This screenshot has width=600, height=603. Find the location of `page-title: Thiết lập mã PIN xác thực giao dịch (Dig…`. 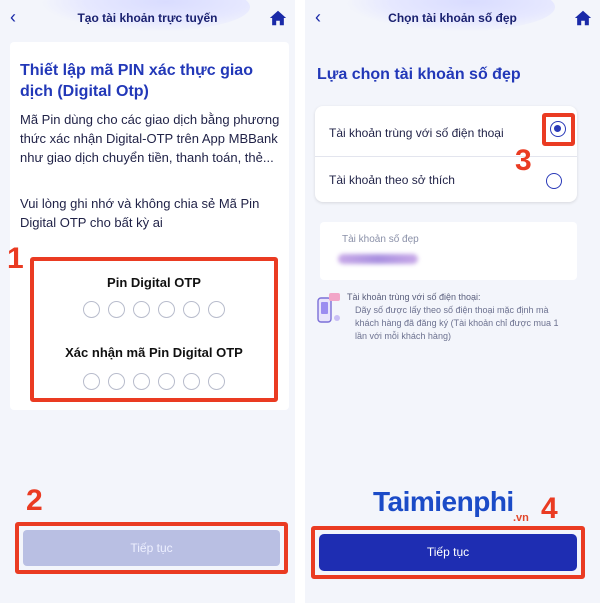

page-title: Thiết lập mã PIN xác thực giao dịch (Dig… is located at coordinates (136, 81).